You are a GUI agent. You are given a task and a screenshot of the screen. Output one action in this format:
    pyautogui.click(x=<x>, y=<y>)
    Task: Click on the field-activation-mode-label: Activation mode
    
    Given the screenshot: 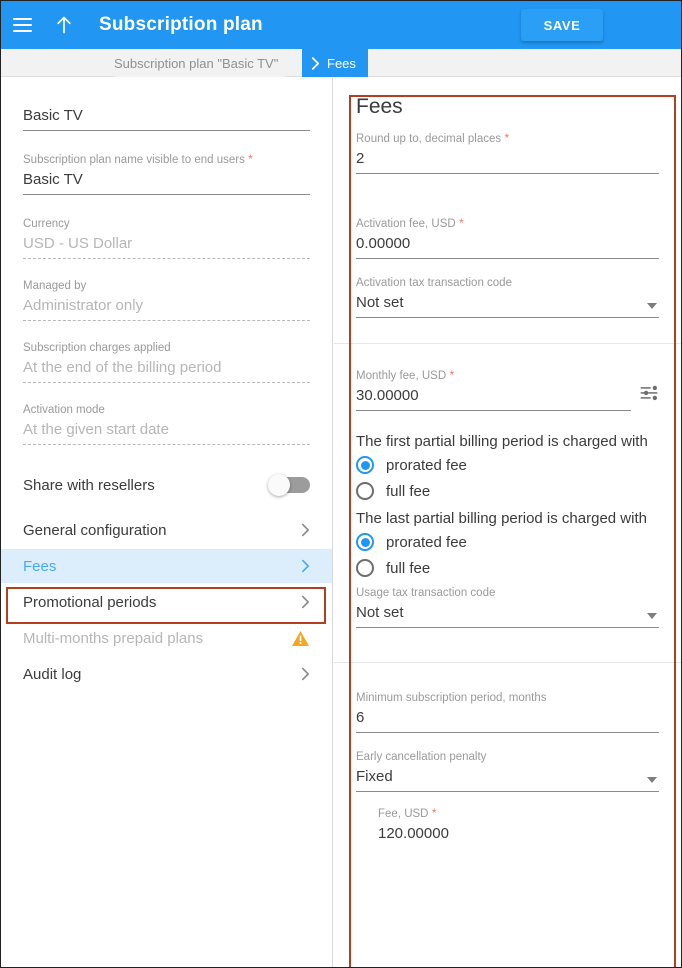 What is the action you would take?
    pyautogui.click(x=64, y=410)
    